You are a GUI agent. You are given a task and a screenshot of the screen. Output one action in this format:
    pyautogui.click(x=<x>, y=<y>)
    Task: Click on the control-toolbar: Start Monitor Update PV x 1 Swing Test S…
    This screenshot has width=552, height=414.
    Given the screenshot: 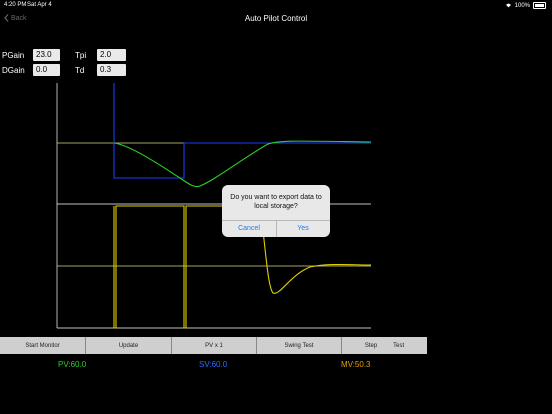 What is the action you would take?
    pyautogui.click(x=213, y=345)
    